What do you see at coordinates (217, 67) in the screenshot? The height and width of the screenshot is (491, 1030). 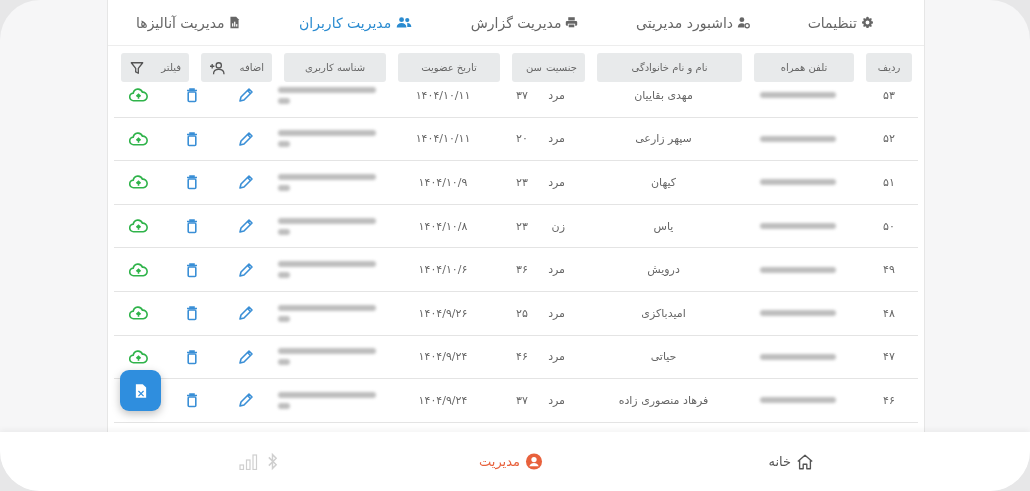 I see `add-user-icon` at bounding box center [217, 67].